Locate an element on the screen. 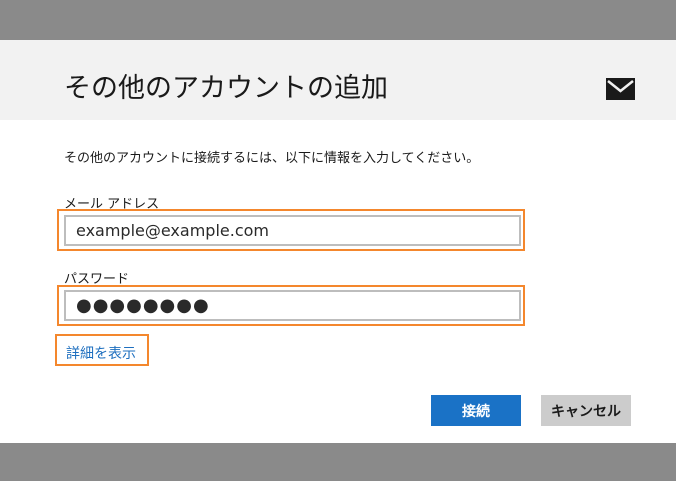 Image resolution: width=676 pixels, height=481 pixels. email-field is located at coordinates (292, 230).